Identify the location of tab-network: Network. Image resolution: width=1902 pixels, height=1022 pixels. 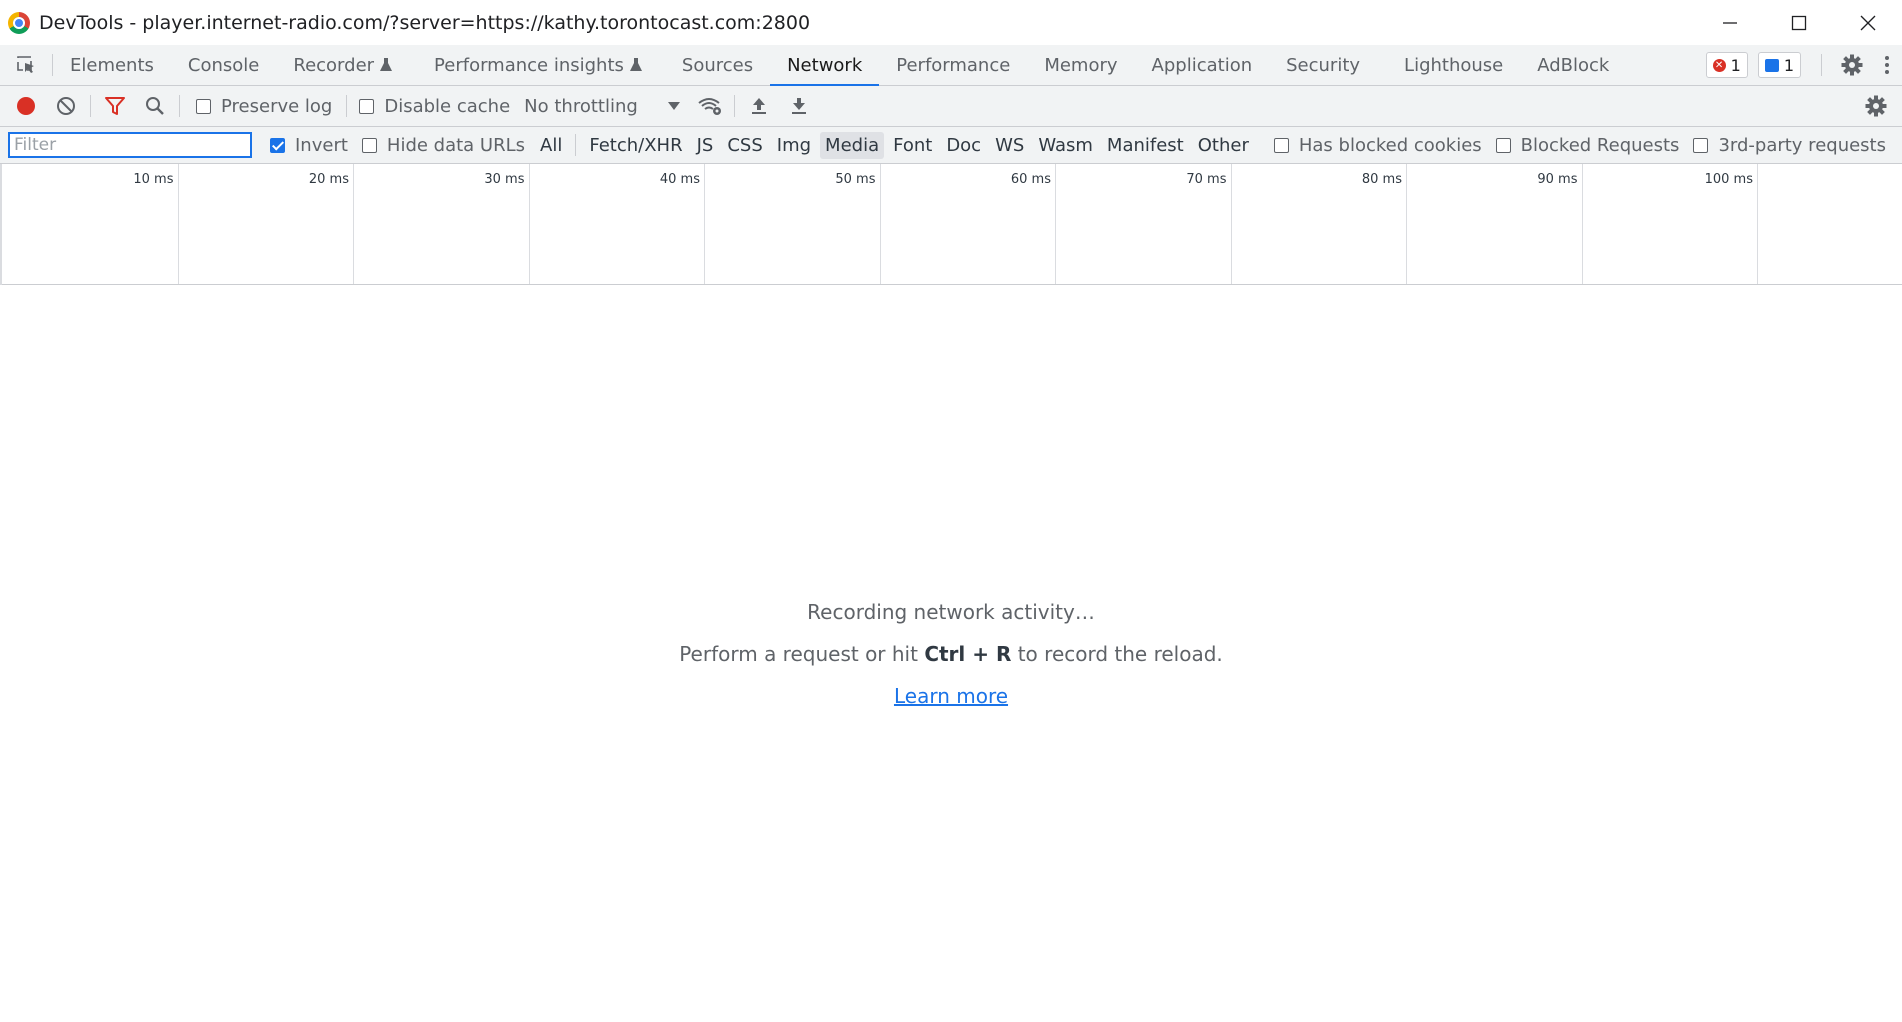
(825, 65).